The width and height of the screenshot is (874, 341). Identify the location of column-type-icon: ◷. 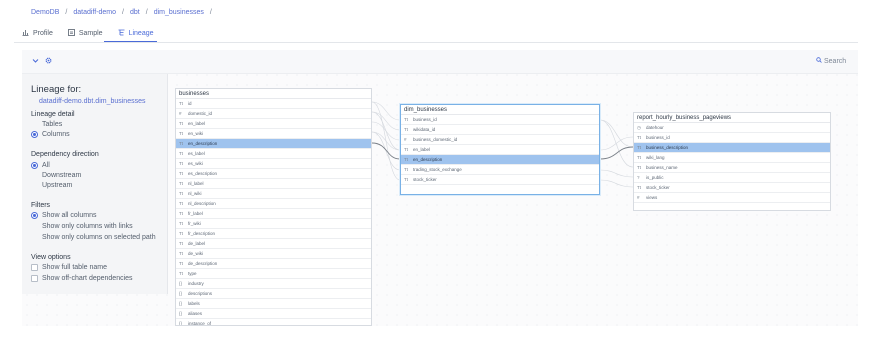
(639, 127).